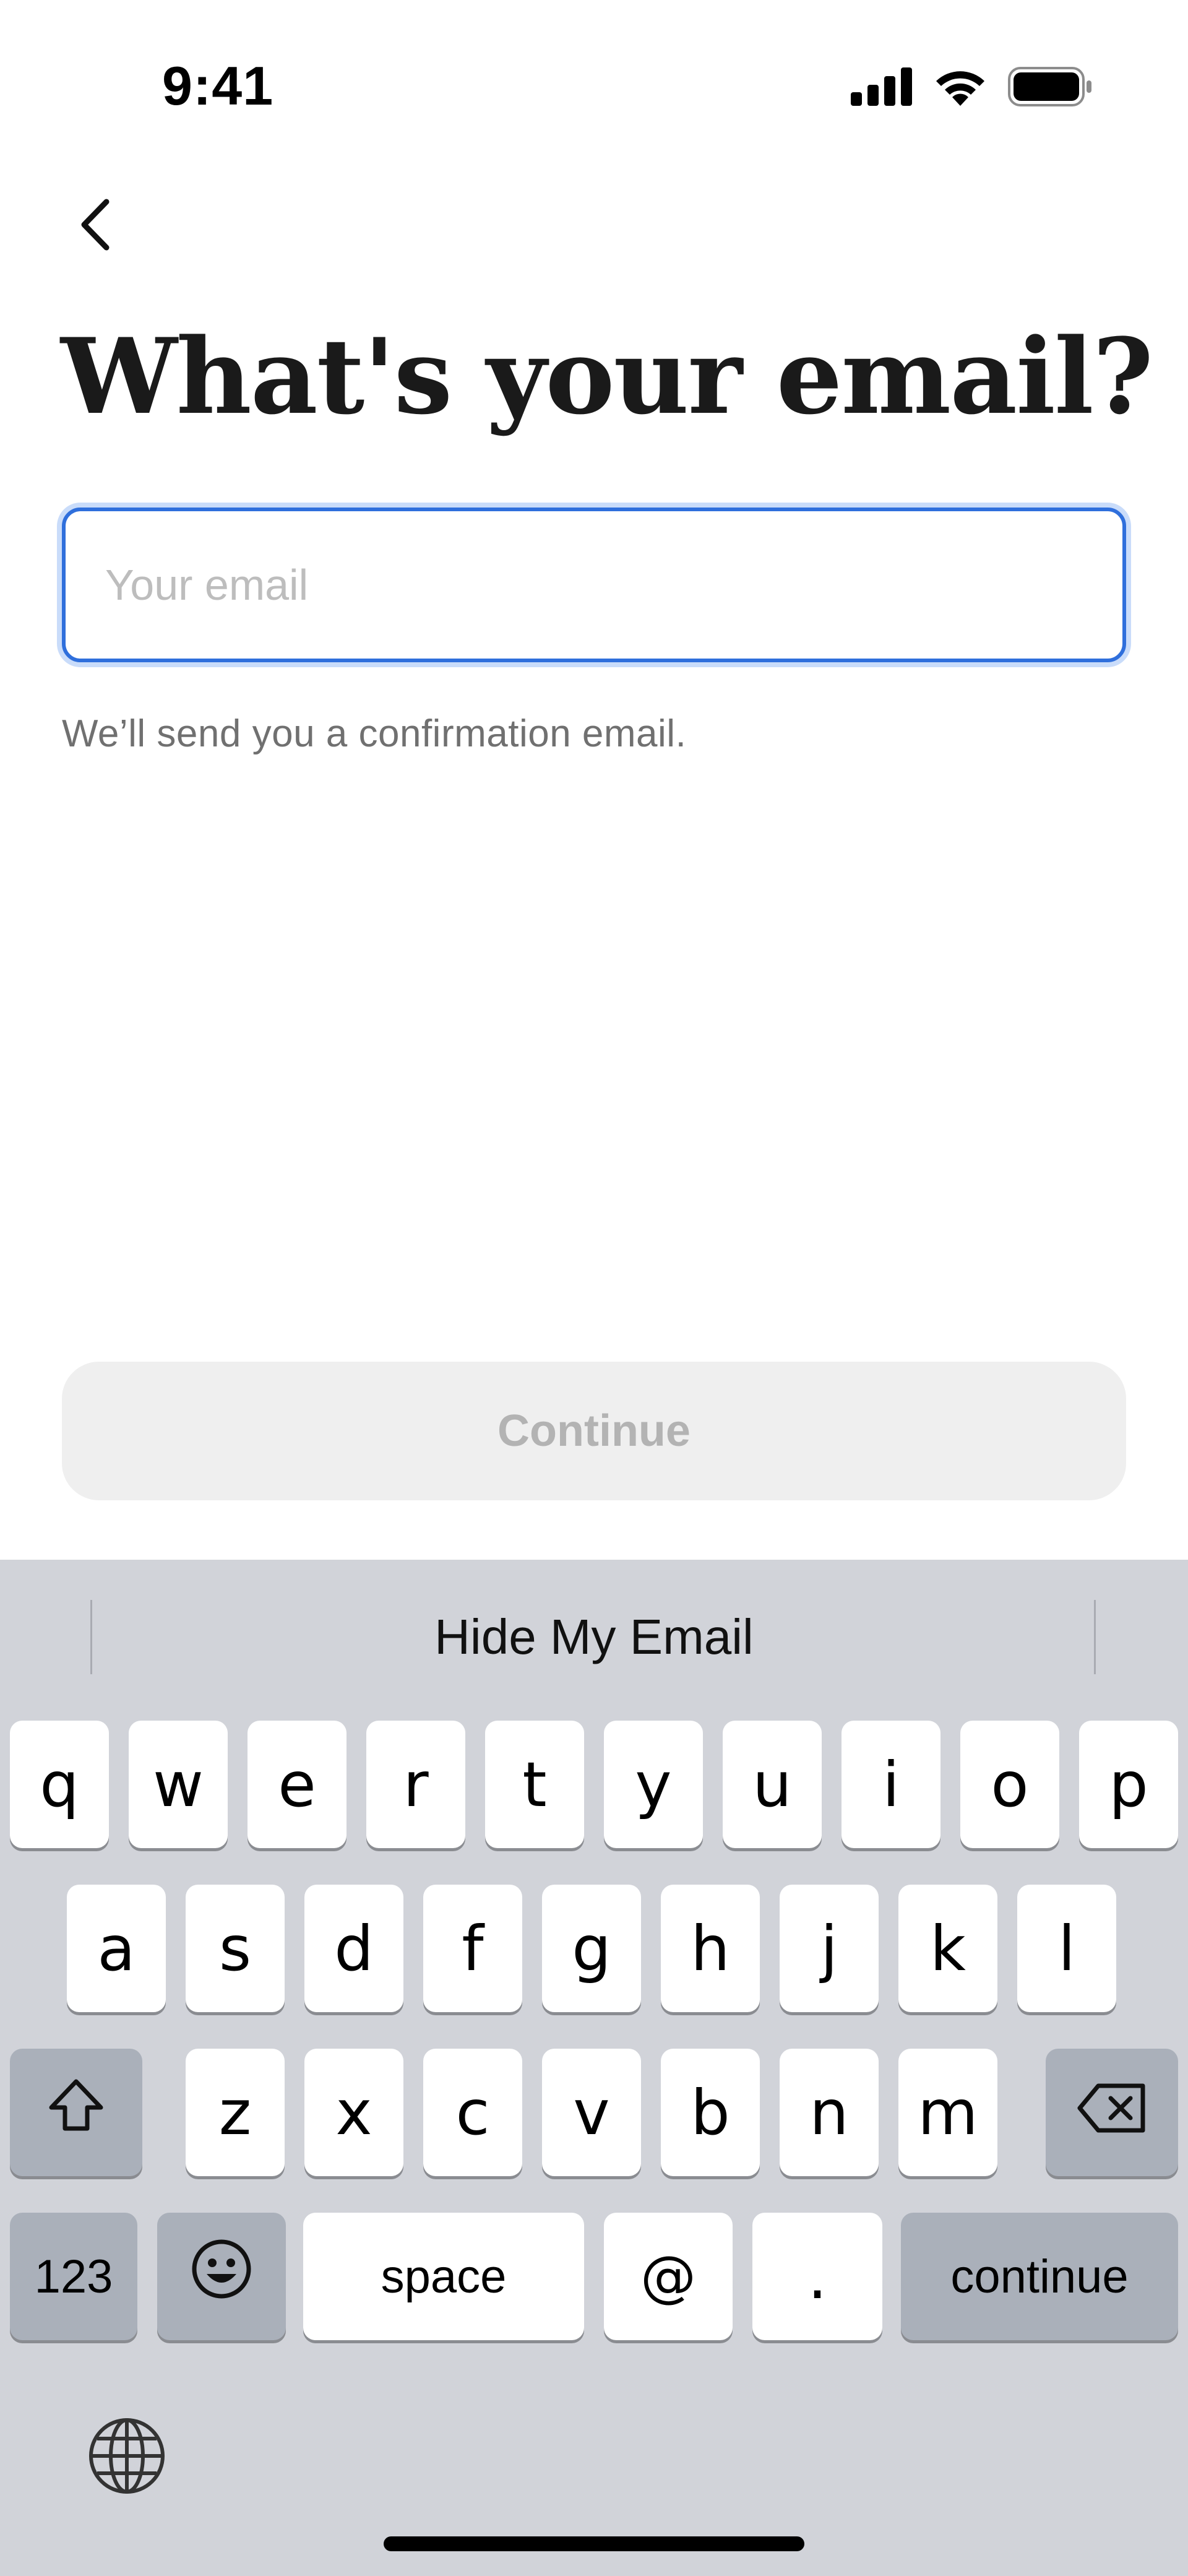 Image resolution: width=1188 pixels, height=2576 pixels. What do you see at coordinates (73, 2276) in the screenshot?
I see `numbers-key: 123` at bounding box center [73, 2276].